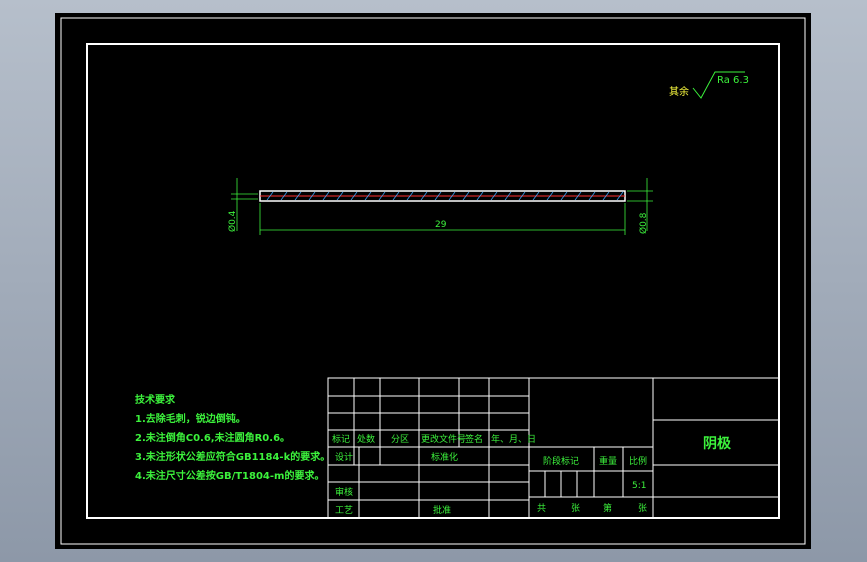 The width and height of the screenshot is (867, 562). I want to click on note-item-3: 3.未注形状公差应符合GB1184-k的要求。, so click(233, 457).